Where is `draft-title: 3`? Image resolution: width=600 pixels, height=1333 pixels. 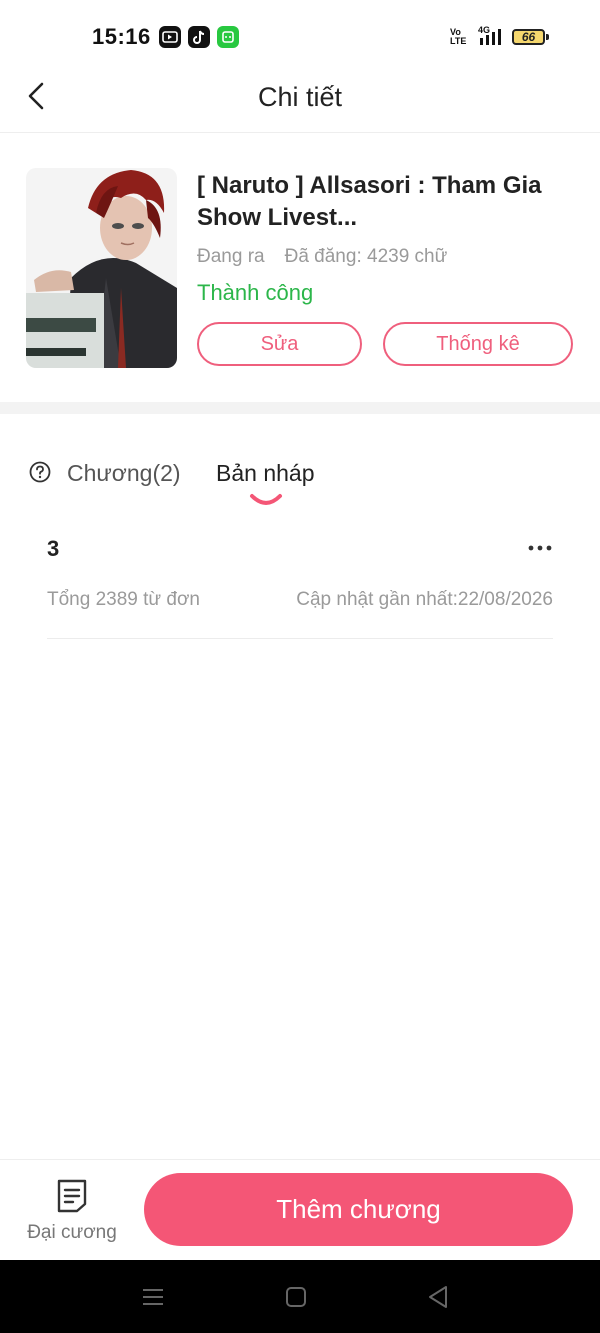
draft-title: 3 is located at coordinates (53, 549).